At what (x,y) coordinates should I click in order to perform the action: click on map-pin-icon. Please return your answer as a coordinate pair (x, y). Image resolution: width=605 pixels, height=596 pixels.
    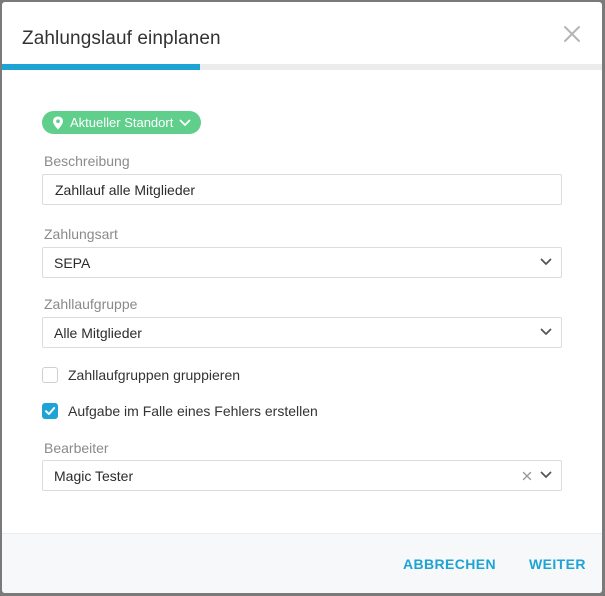
    Looking at the image, I should click on (58, 122).